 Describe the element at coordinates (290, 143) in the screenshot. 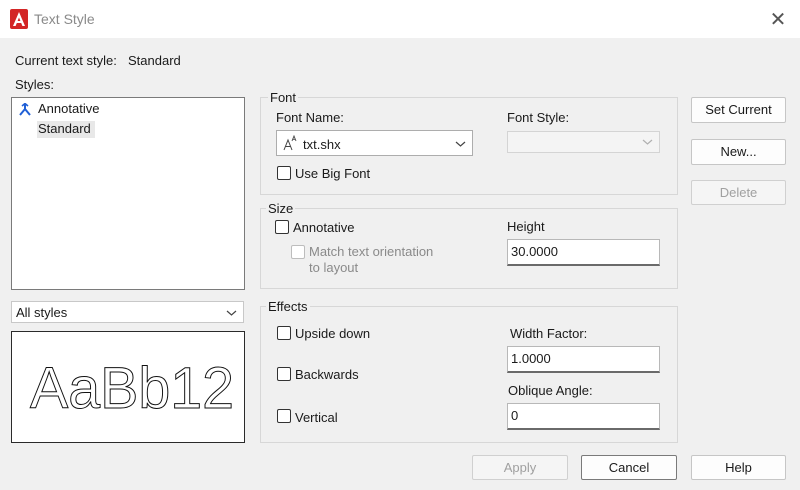

I see `shx-font-icon` at that location.